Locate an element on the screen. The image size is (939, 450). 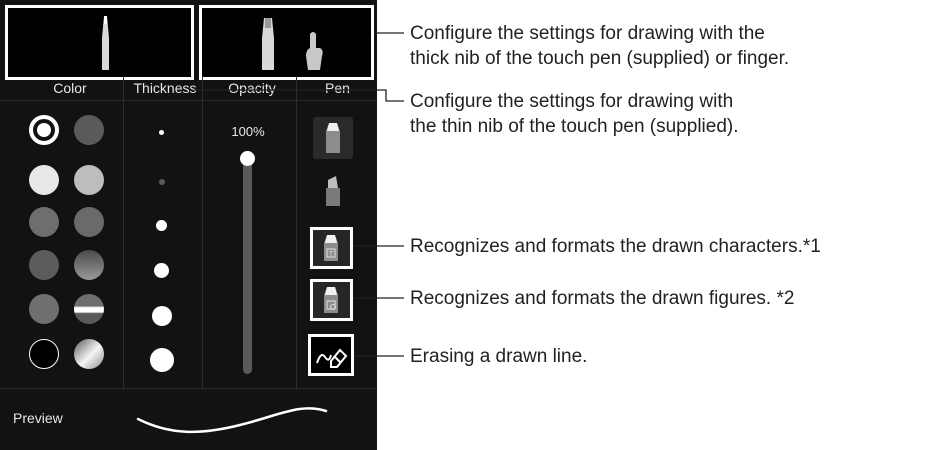
text-recognition-pen-icon: T is located at coordinates (331, 248).